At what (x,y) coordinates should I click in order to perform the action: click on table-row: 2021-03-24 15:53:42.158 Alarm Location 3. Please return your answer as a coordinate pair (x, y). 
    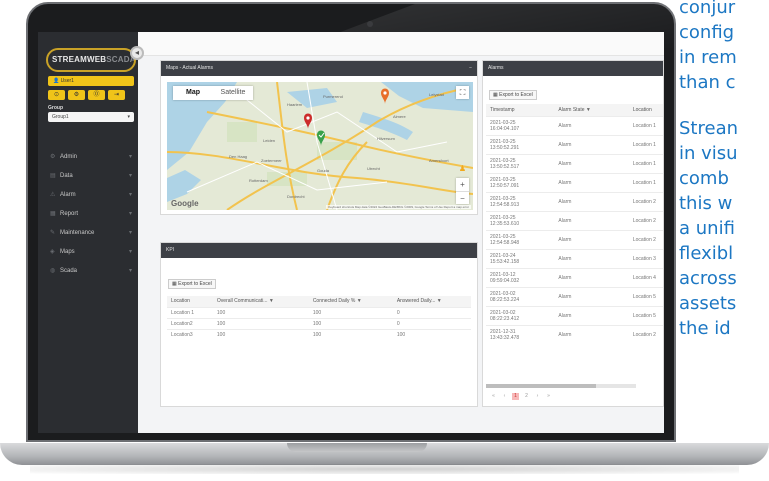
    Looking at the image, I should click on (574, 258).